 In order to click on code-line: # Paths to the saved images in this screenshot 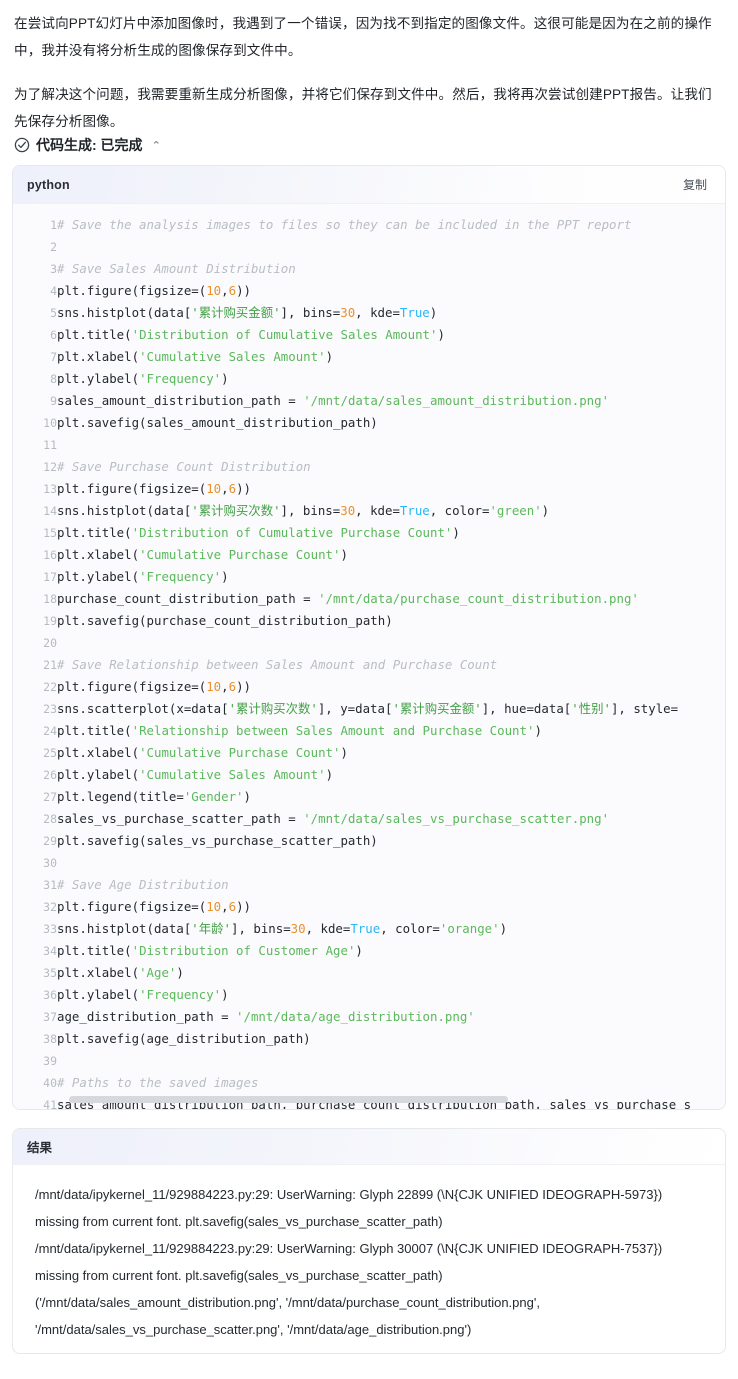, I will do `click(158, 1082)`.